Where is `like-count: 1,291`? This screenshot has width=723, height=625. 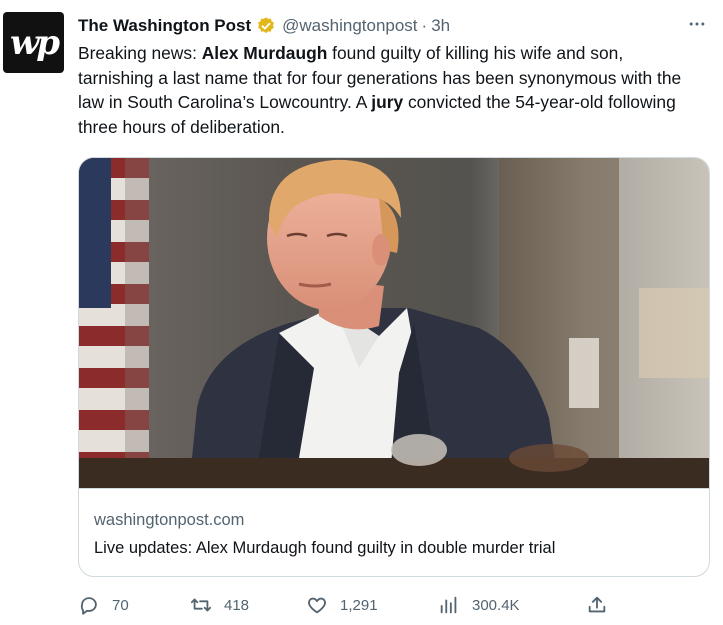 like-count: 1,291 is located at coordinates (359, 605).